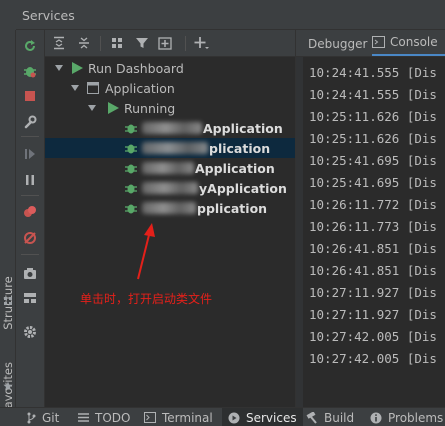 This screenshot has width=445, height=426. I want to click on terminal-icon, so click(150, 417).